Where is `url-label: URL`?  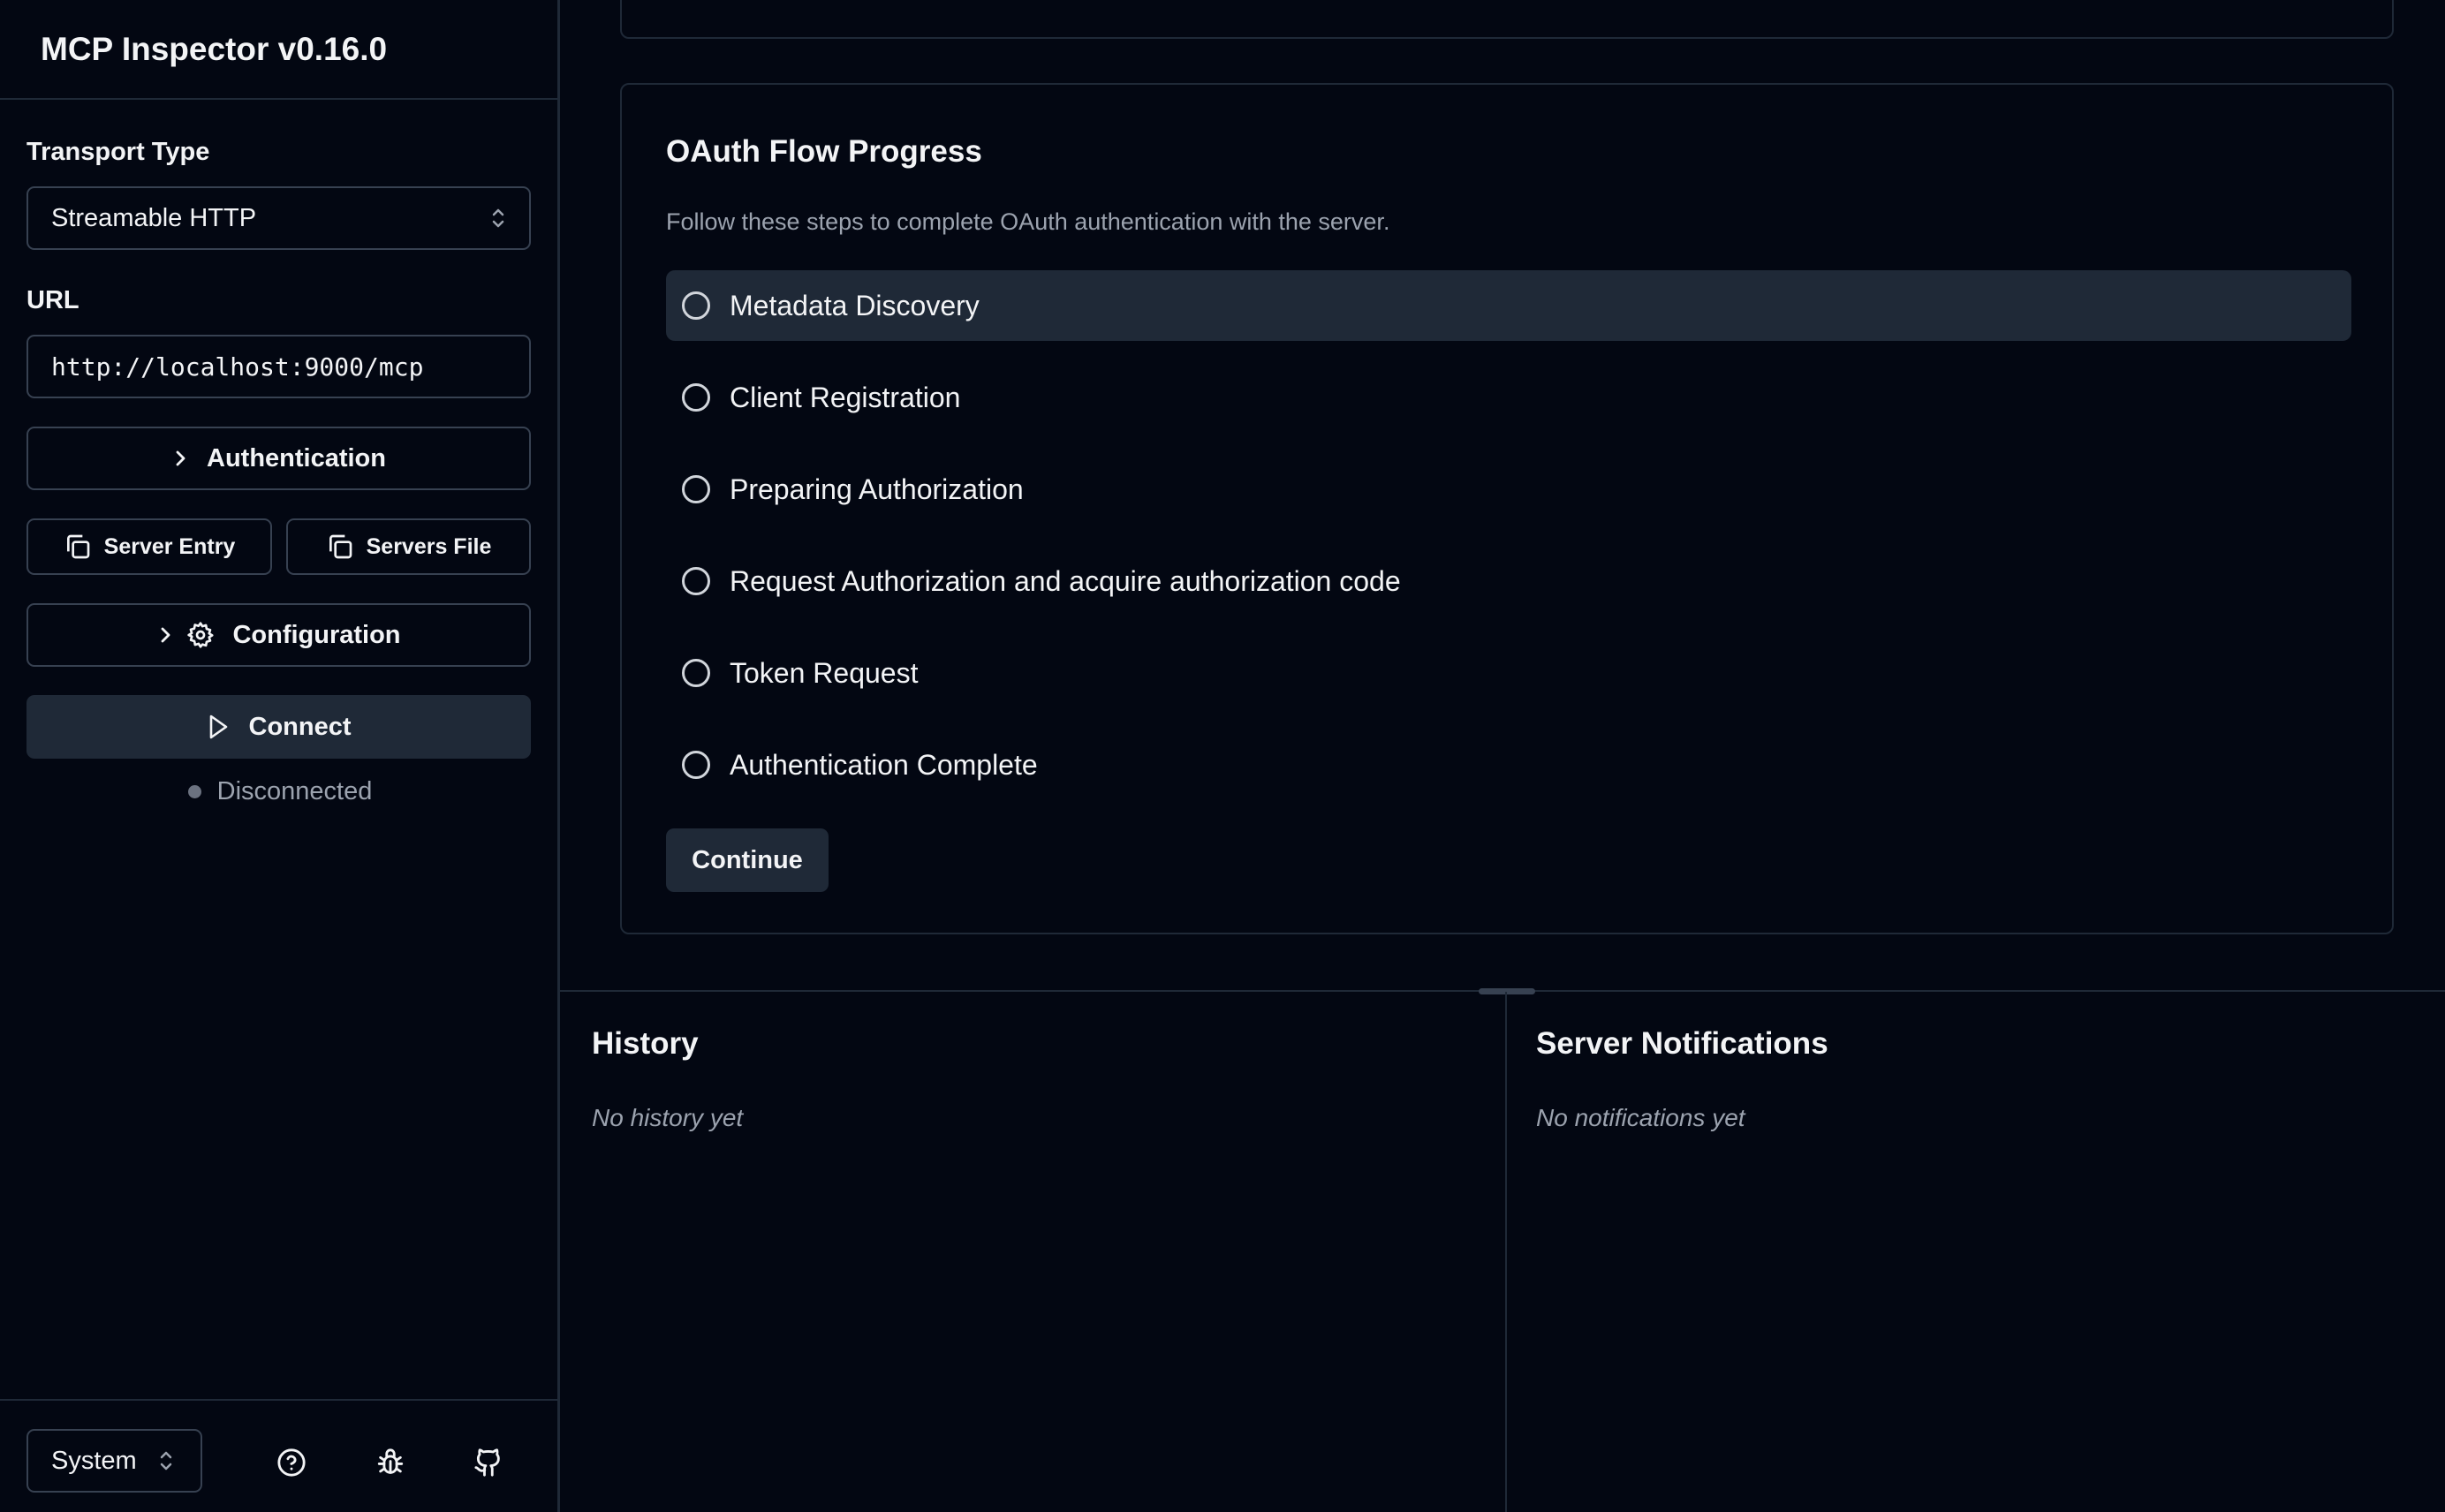 url-label: URL is located at coordinates (52, 300).